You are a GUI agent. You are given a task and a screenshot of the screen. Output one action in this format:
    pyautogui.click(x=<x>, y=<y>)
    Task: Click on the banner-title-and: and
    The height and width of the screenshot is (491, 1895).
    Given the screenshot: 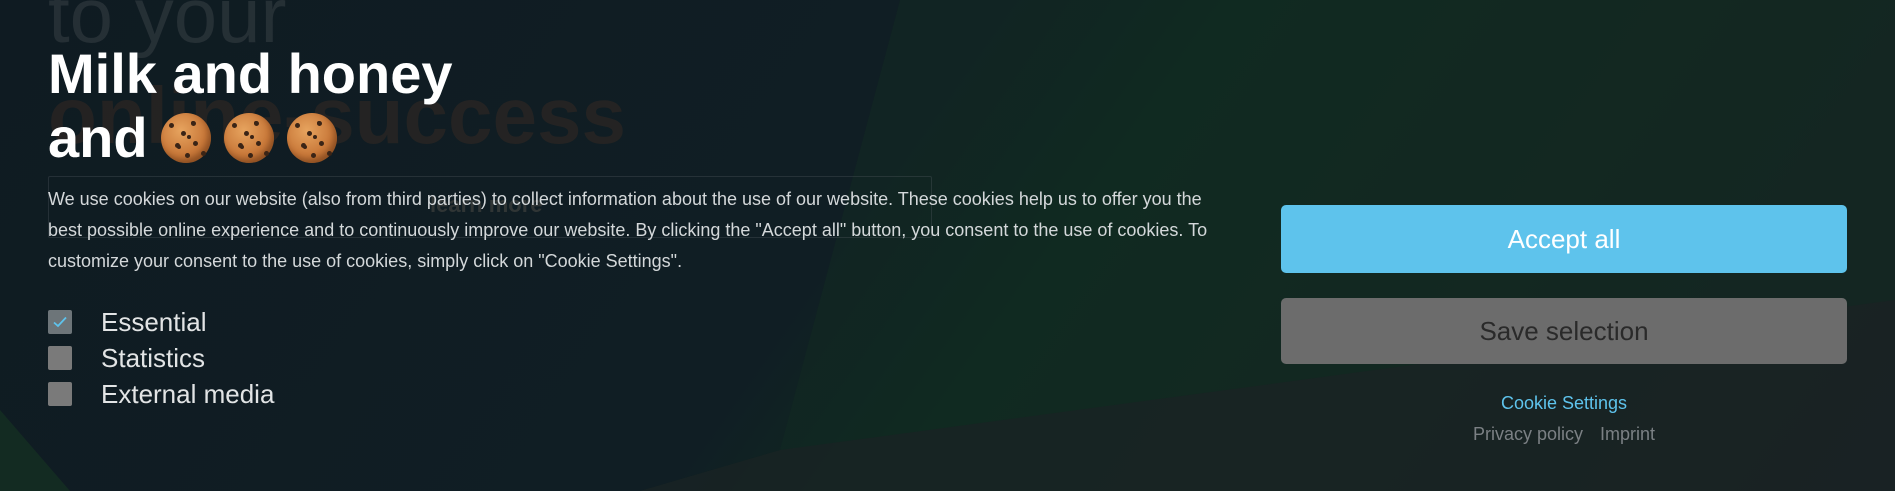 What is the action you would take?
    pyautogui.click(x=98, y=137)
    